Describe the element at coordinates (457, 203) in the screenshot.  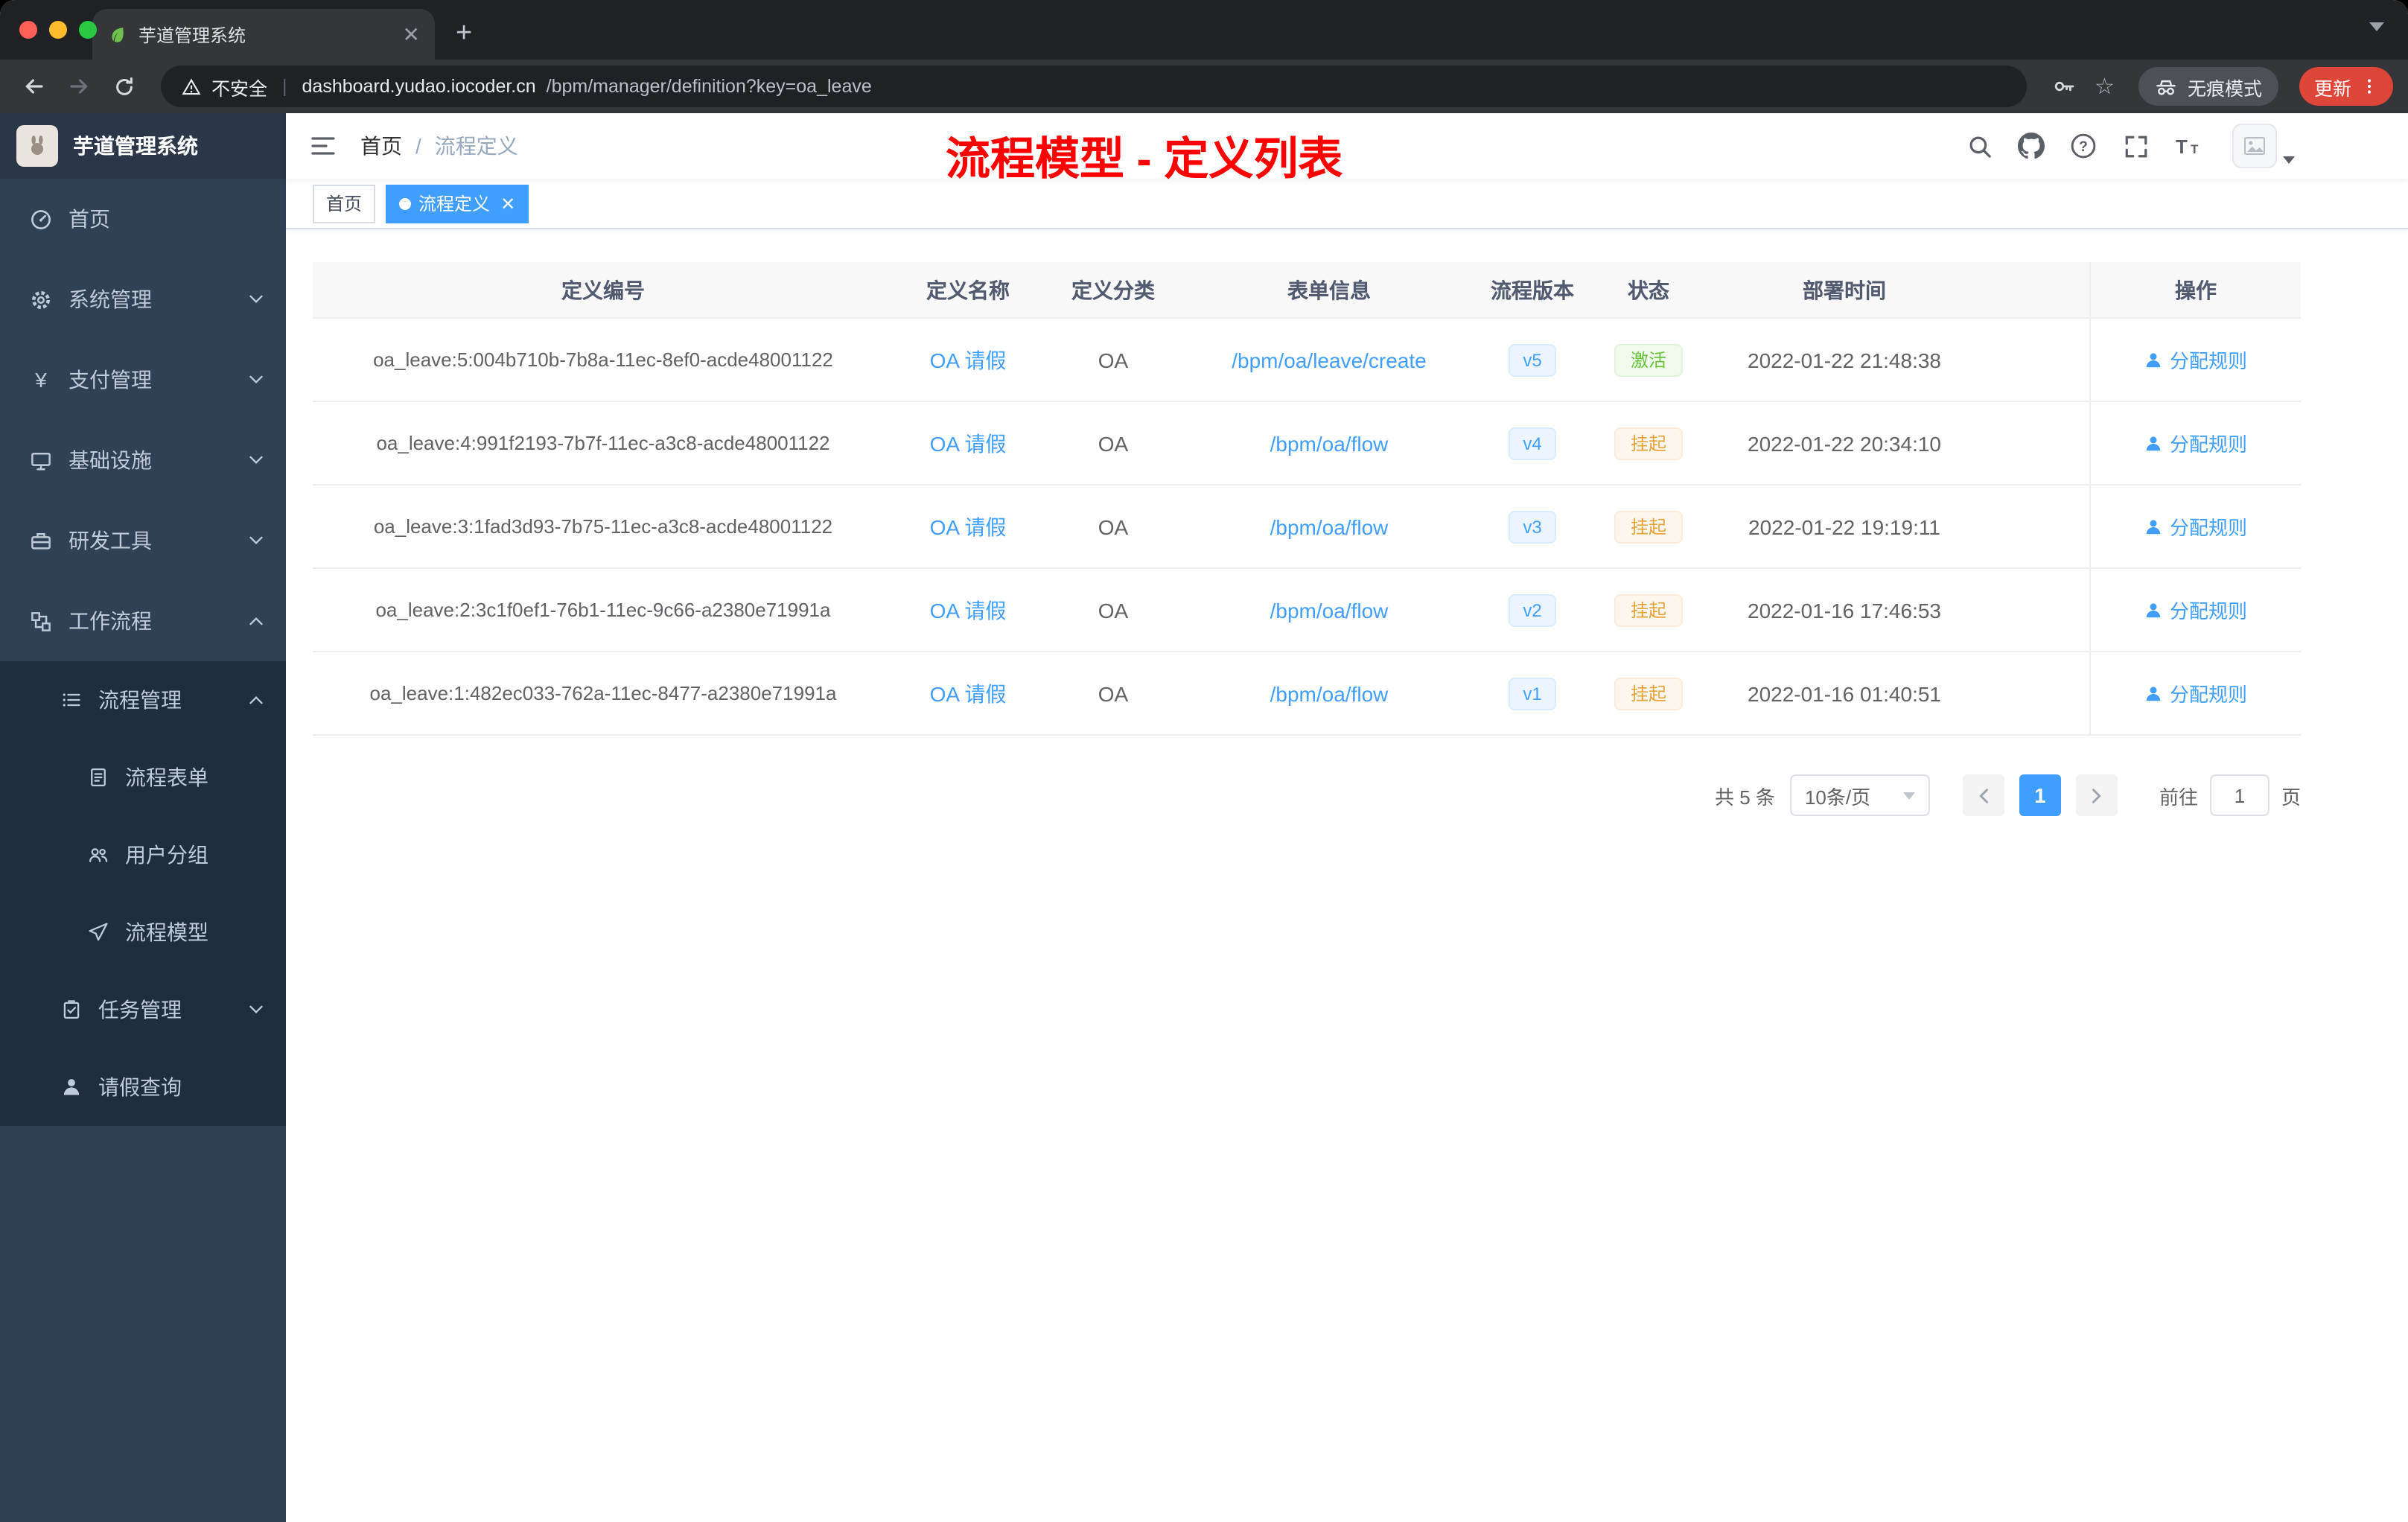
I see `tag-process-definition: 流程定义 ✕` at that location.